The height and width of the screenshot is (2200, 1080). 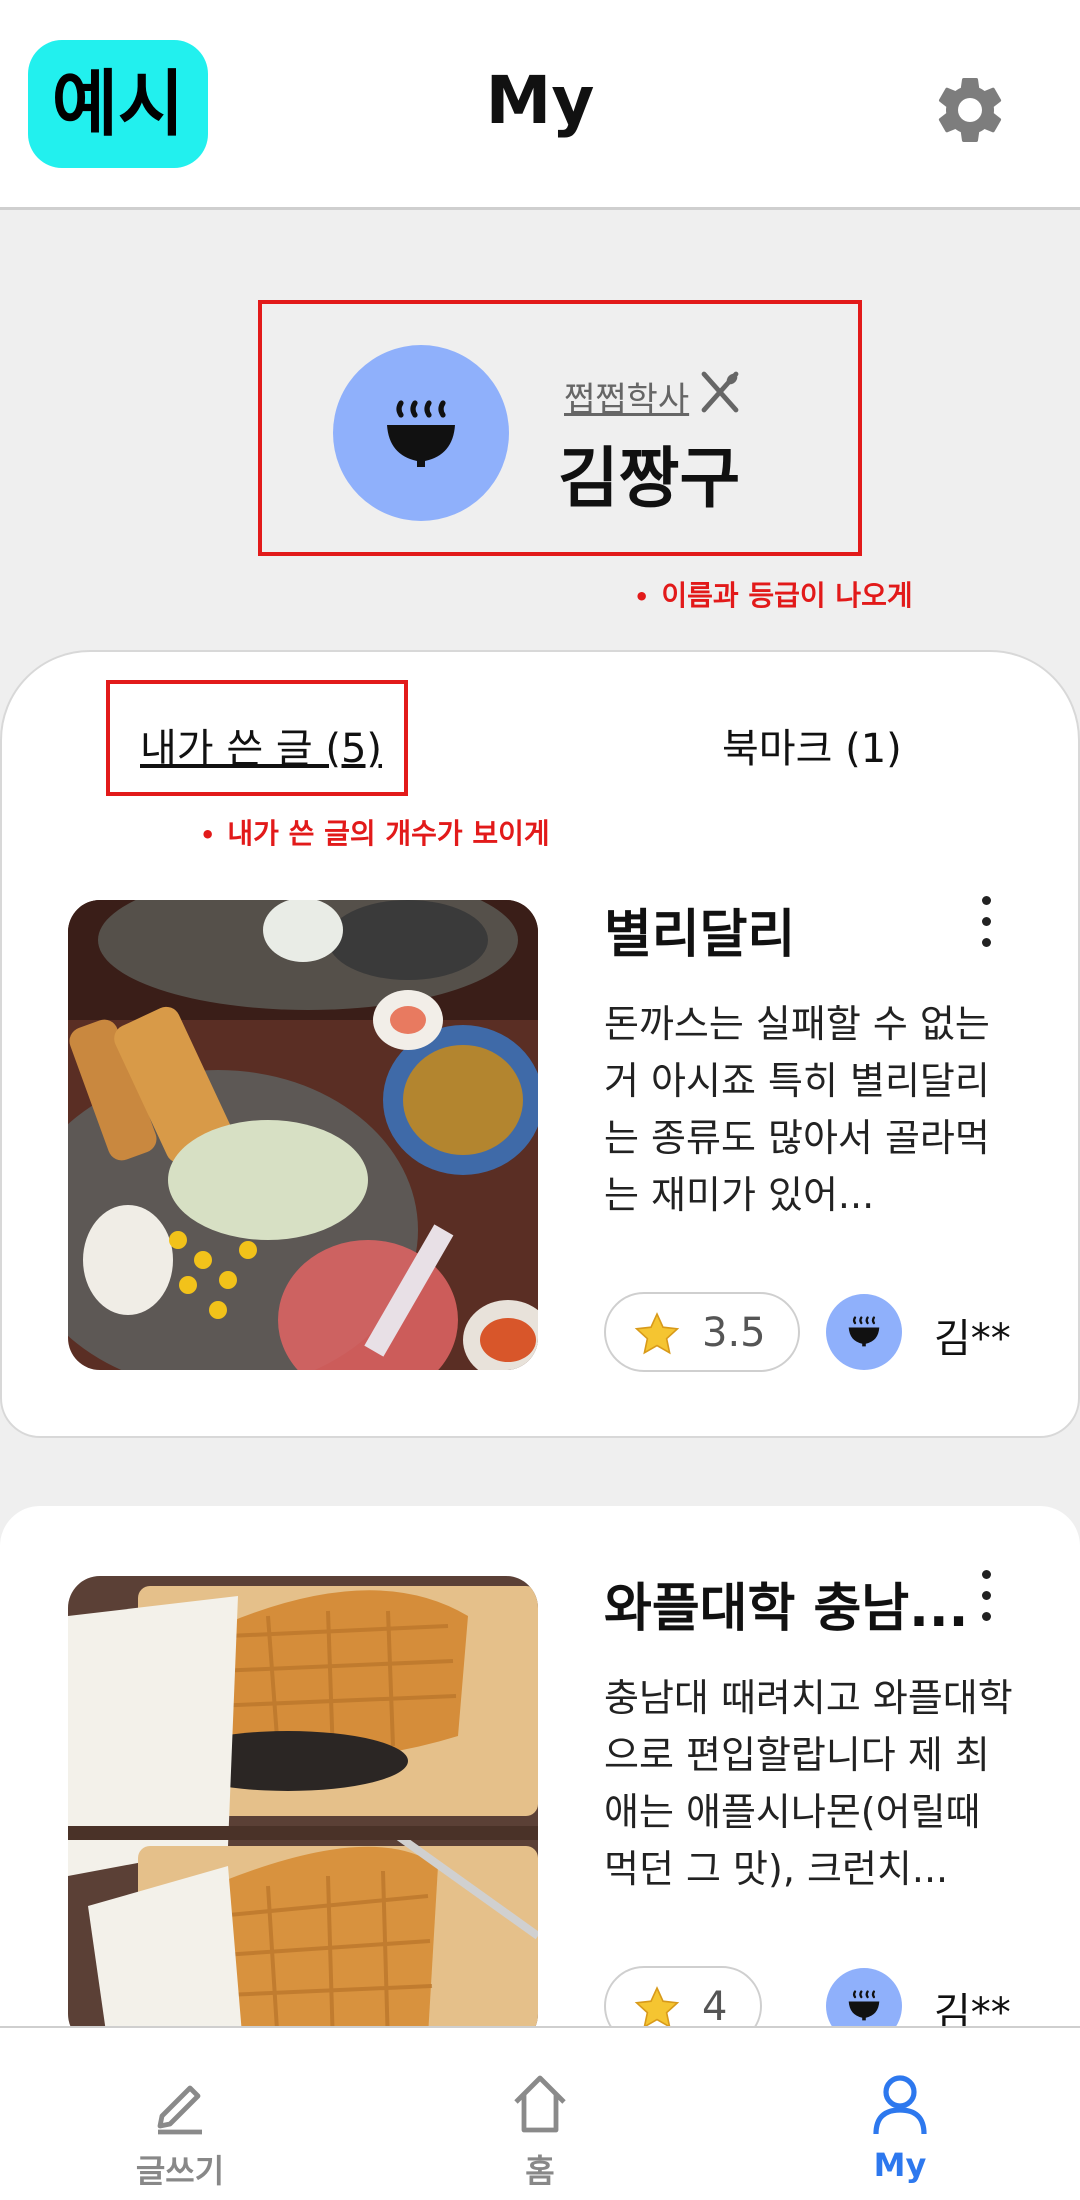 What do you see at coordinates (715, 2007) in the screenshot?
I see `rating-value: 4` at bounding box center [715, 2007].